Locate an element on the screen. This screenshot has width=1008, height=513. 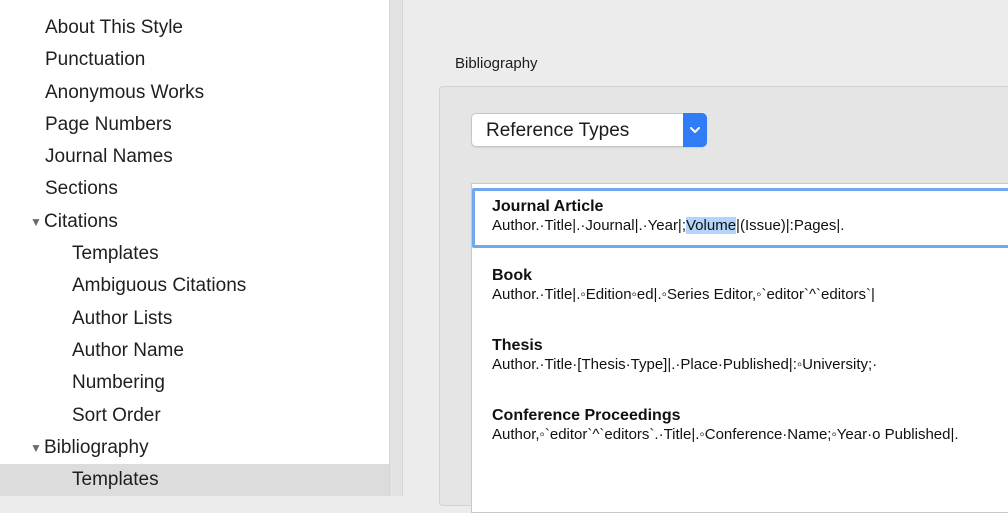
sidebar-item-ambiguous-citations: Ambiguous Citations is located at coordinates (194, 286).